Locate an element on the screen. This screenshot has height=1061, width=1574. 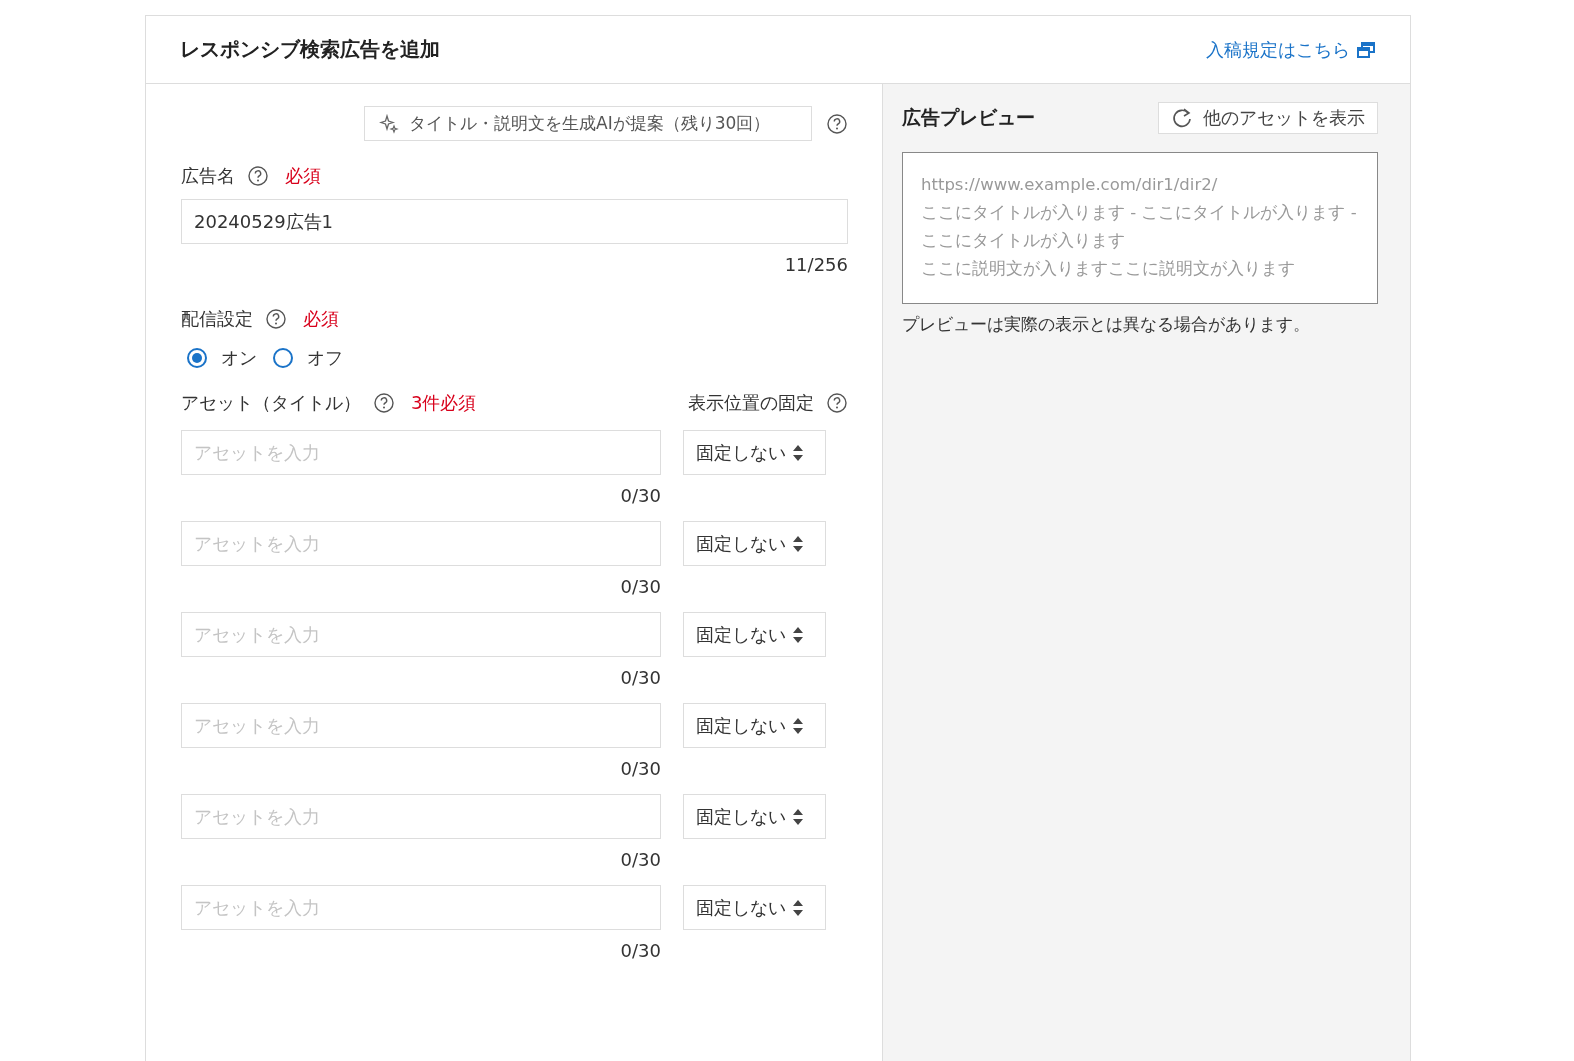
preview-ad-title: ここにタイトルが入ります - ここにタイトルが入ります - ここにタイトルが入ります is located at coordinates (1139, 227).